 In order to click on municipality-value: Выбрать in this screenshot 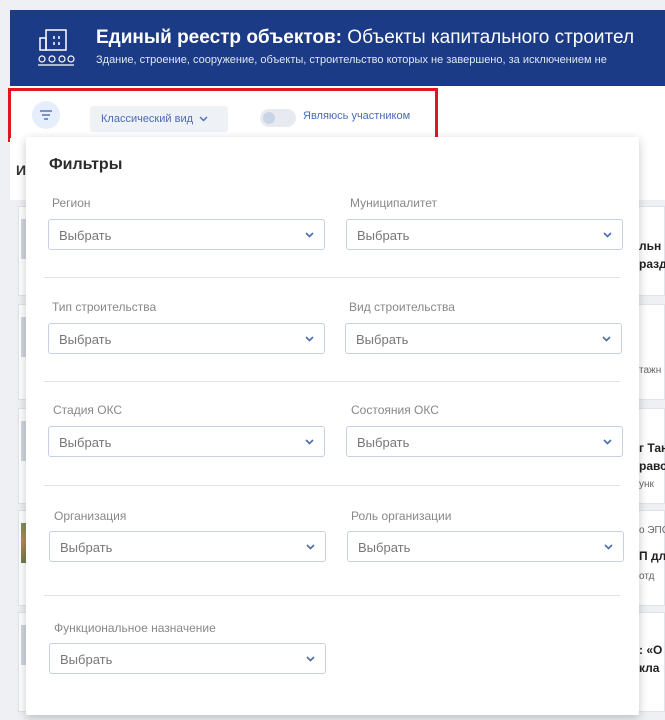, I will do `click(383, 235)`.